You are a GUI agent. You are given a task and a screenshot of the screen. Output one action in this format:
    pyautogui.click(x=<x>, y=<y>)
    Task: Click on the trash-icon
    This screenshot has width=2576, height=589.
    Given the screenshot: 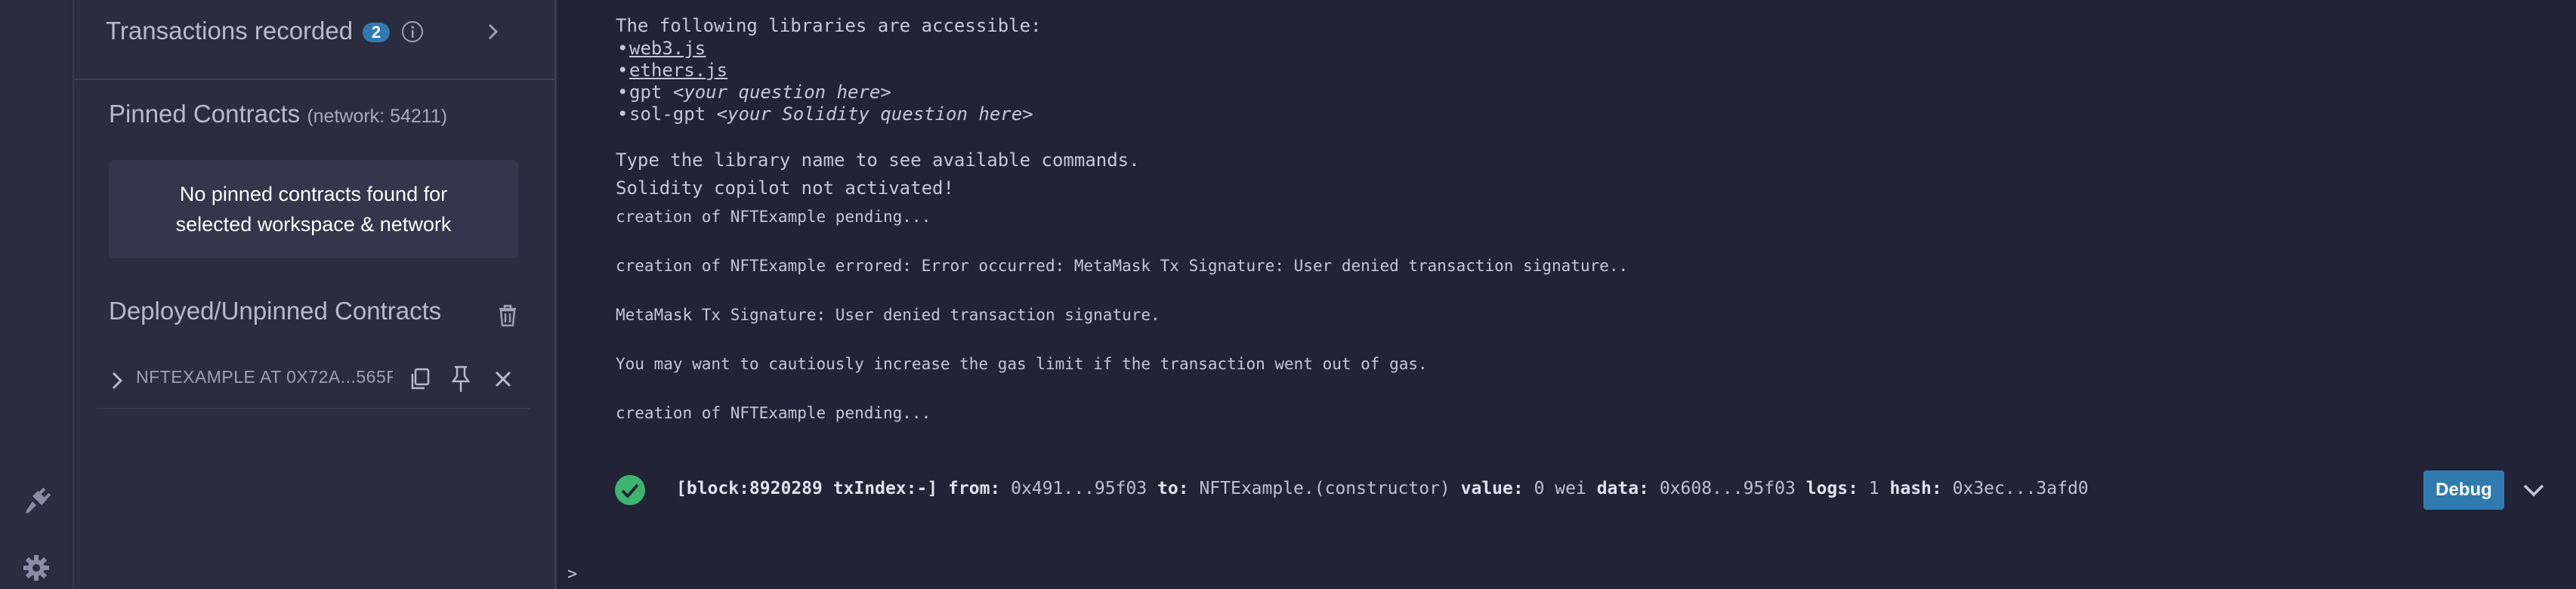 What is the action you would take?
    pyautogui.click(x=507, y=316)
    